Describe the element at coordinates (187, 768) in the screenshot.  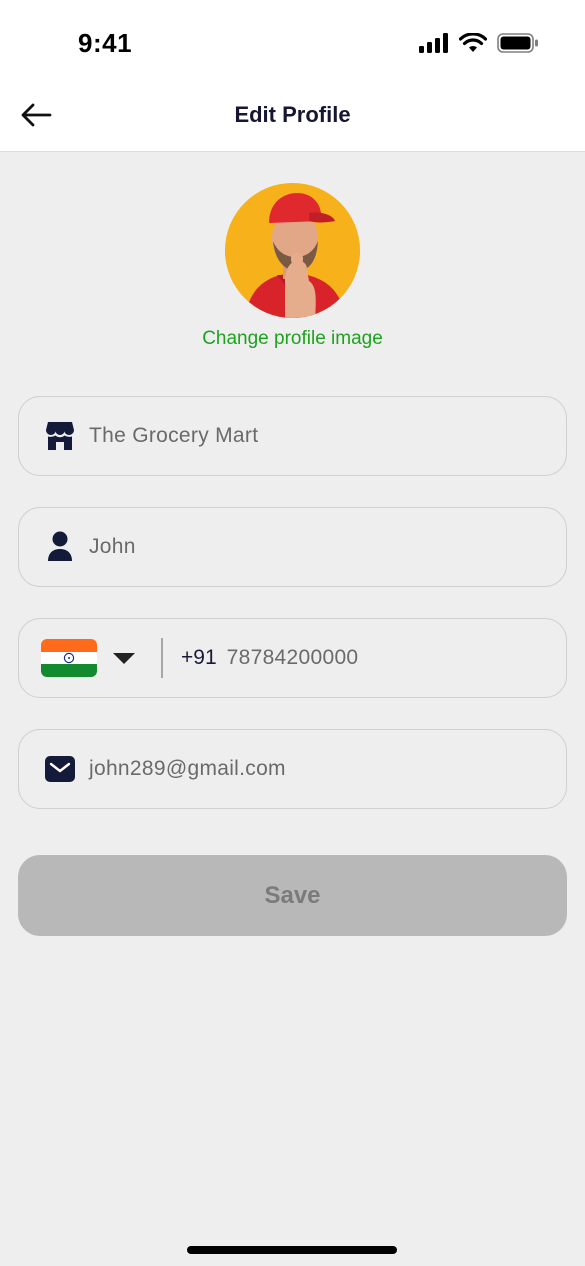
I see `email-value: john289@gmail.com` at that location.